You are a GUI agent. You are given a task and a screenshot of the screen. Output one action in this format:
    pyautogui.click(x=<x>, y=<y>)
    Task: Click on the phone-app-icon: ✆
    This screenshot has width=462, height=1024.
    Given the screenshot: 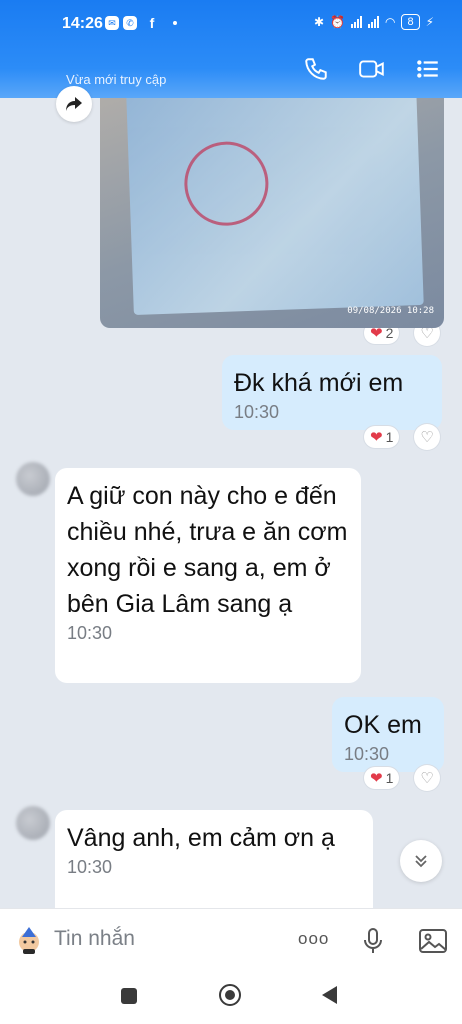 What is the action you would take?
    pyautogui.click(x=130, y=23)
    